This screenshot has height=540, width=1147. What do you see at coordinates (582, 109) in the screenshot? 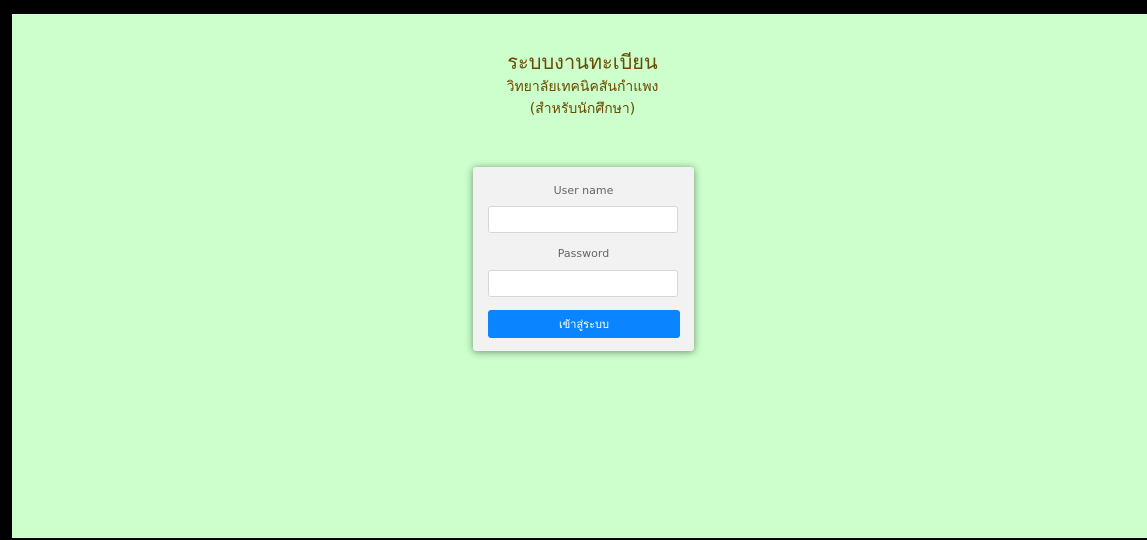
I see `audience-note: (สำหรับนักศึกษา)` at bounding box center [582, 109].